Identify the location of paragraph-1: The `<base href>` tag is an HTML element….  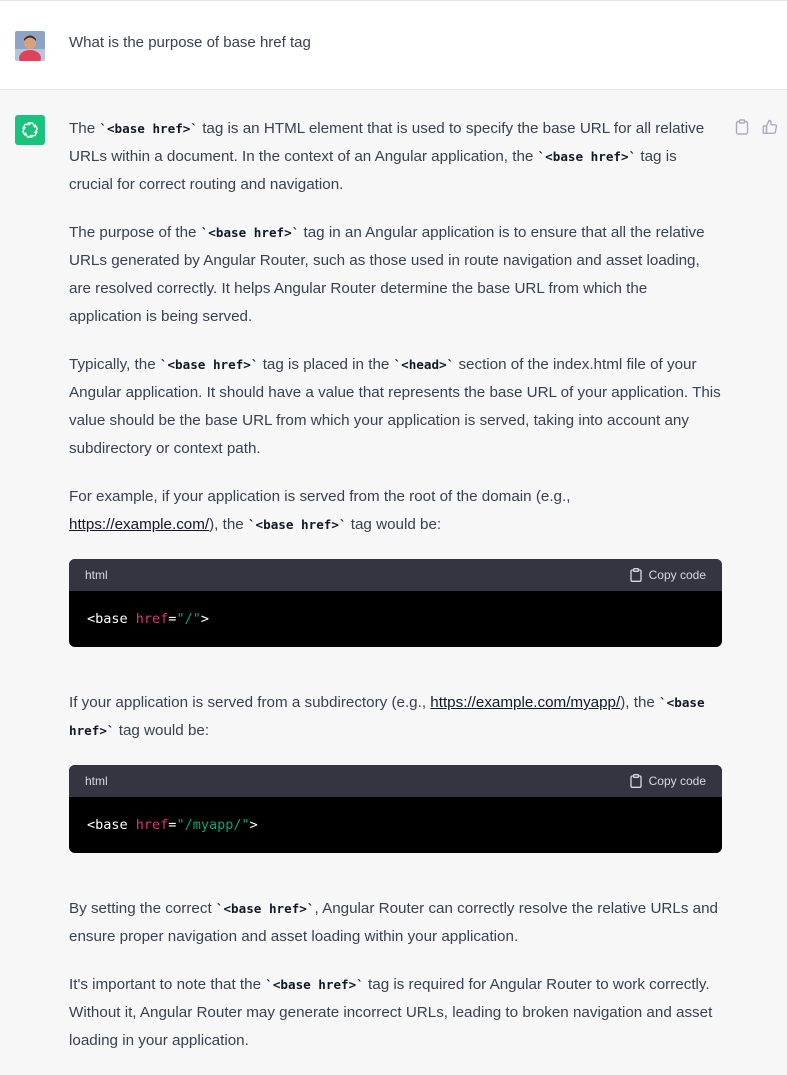
(396, 157).